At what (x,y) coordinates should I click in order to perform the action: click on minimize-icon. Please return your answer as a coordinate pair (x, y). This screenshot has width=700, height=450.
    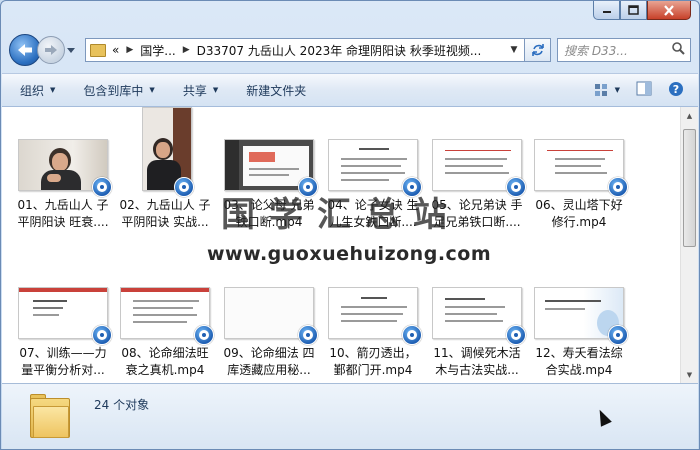
    Looking at the image, I should click on (606, 12).